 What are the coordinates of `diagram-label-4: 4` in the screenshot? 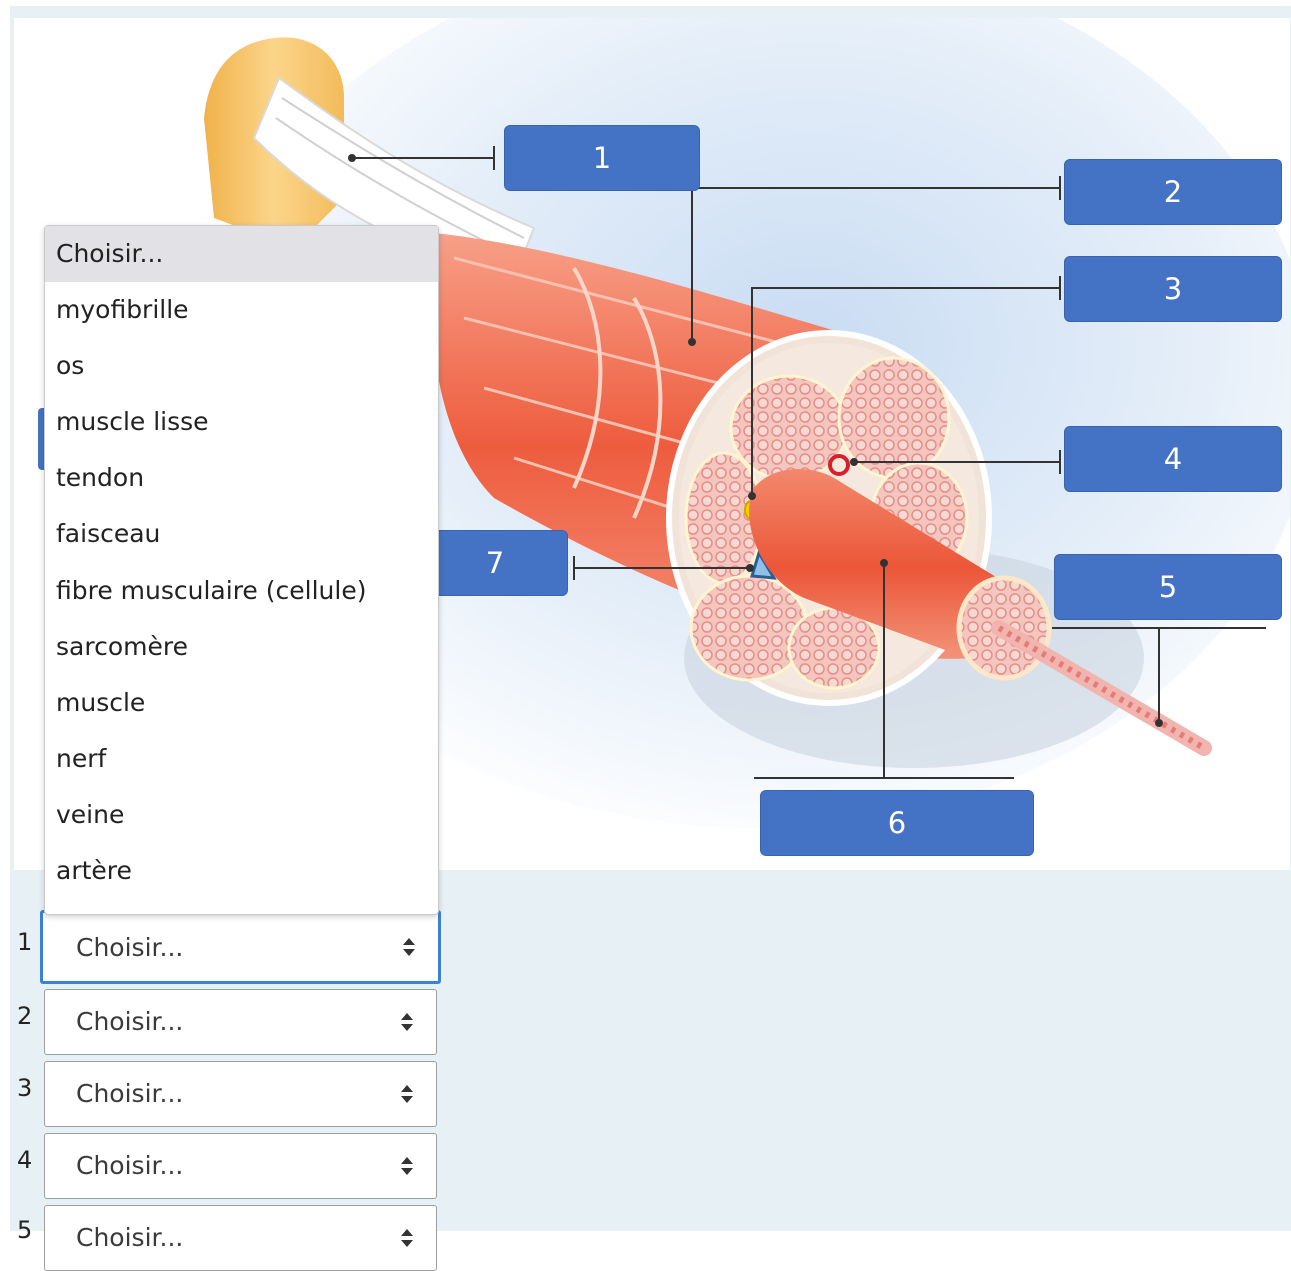 It's located at (1173, 459).